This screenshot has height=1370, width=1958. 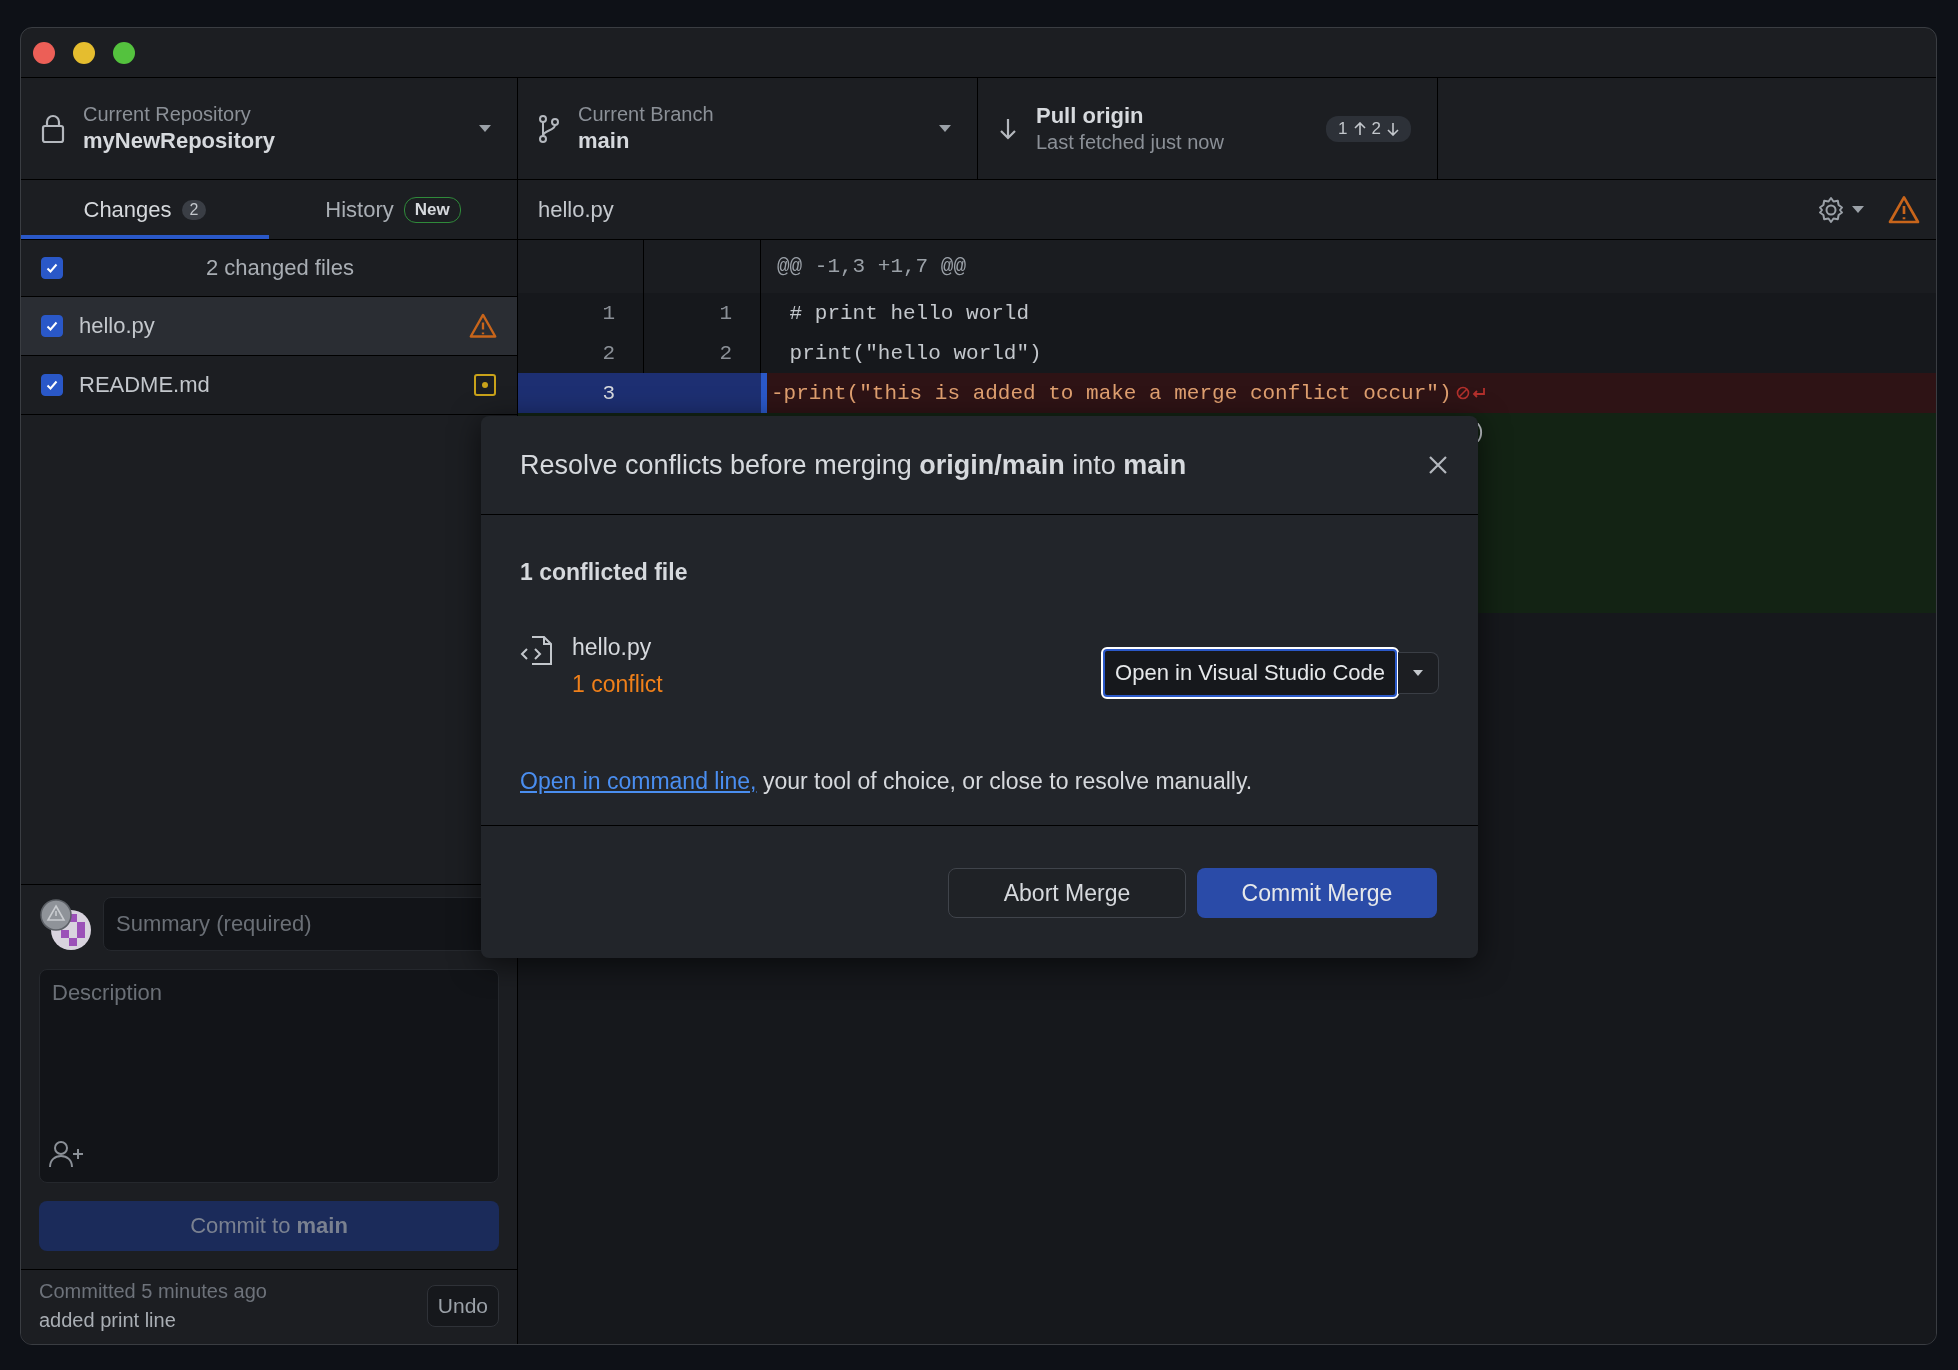 I want to click on pull-button: Pull origin Last fetched just now 1 2, so click(x=1208, y=128).